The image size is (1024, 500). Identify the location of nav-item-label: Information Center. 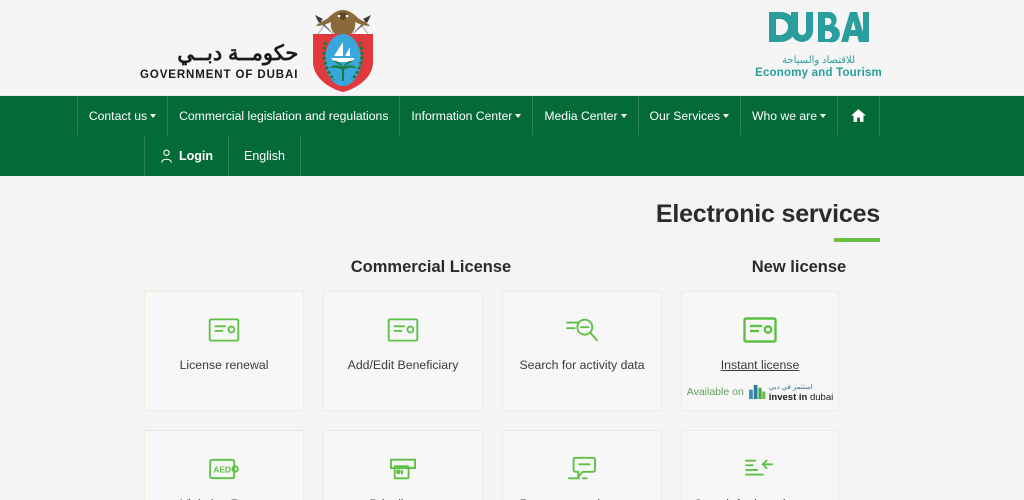
(462, 115).